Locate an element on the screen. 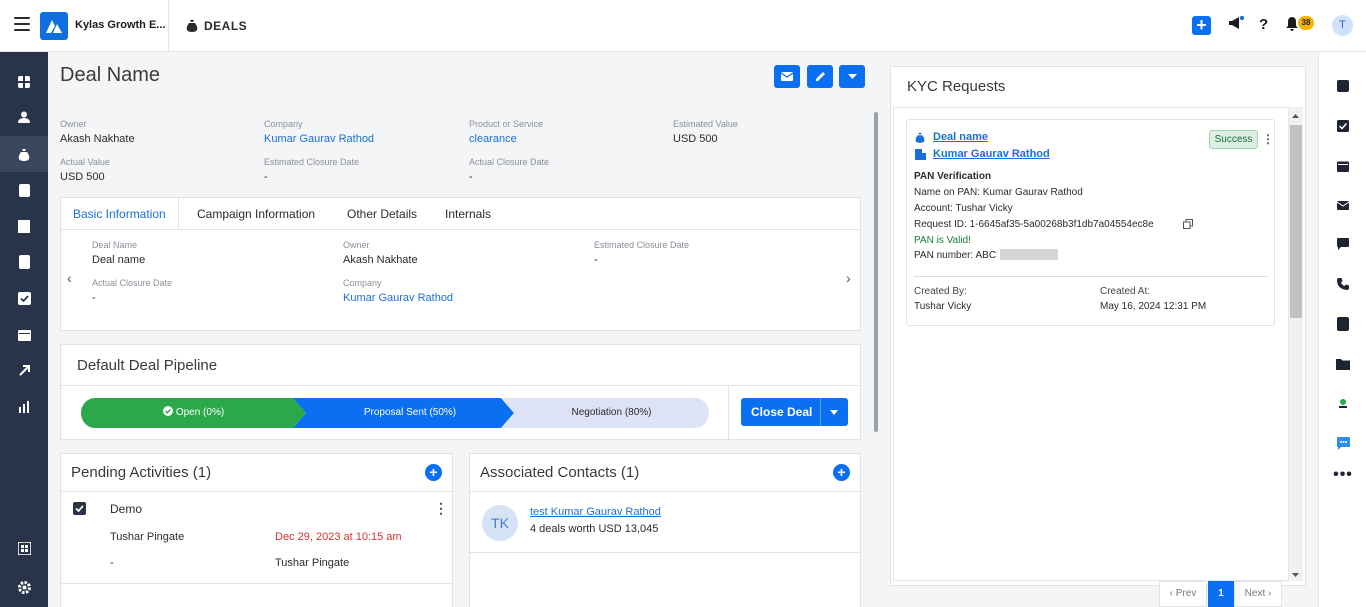 The image size is (1366, 607). quick-add-button: + is located at coordinates (1201, 25).